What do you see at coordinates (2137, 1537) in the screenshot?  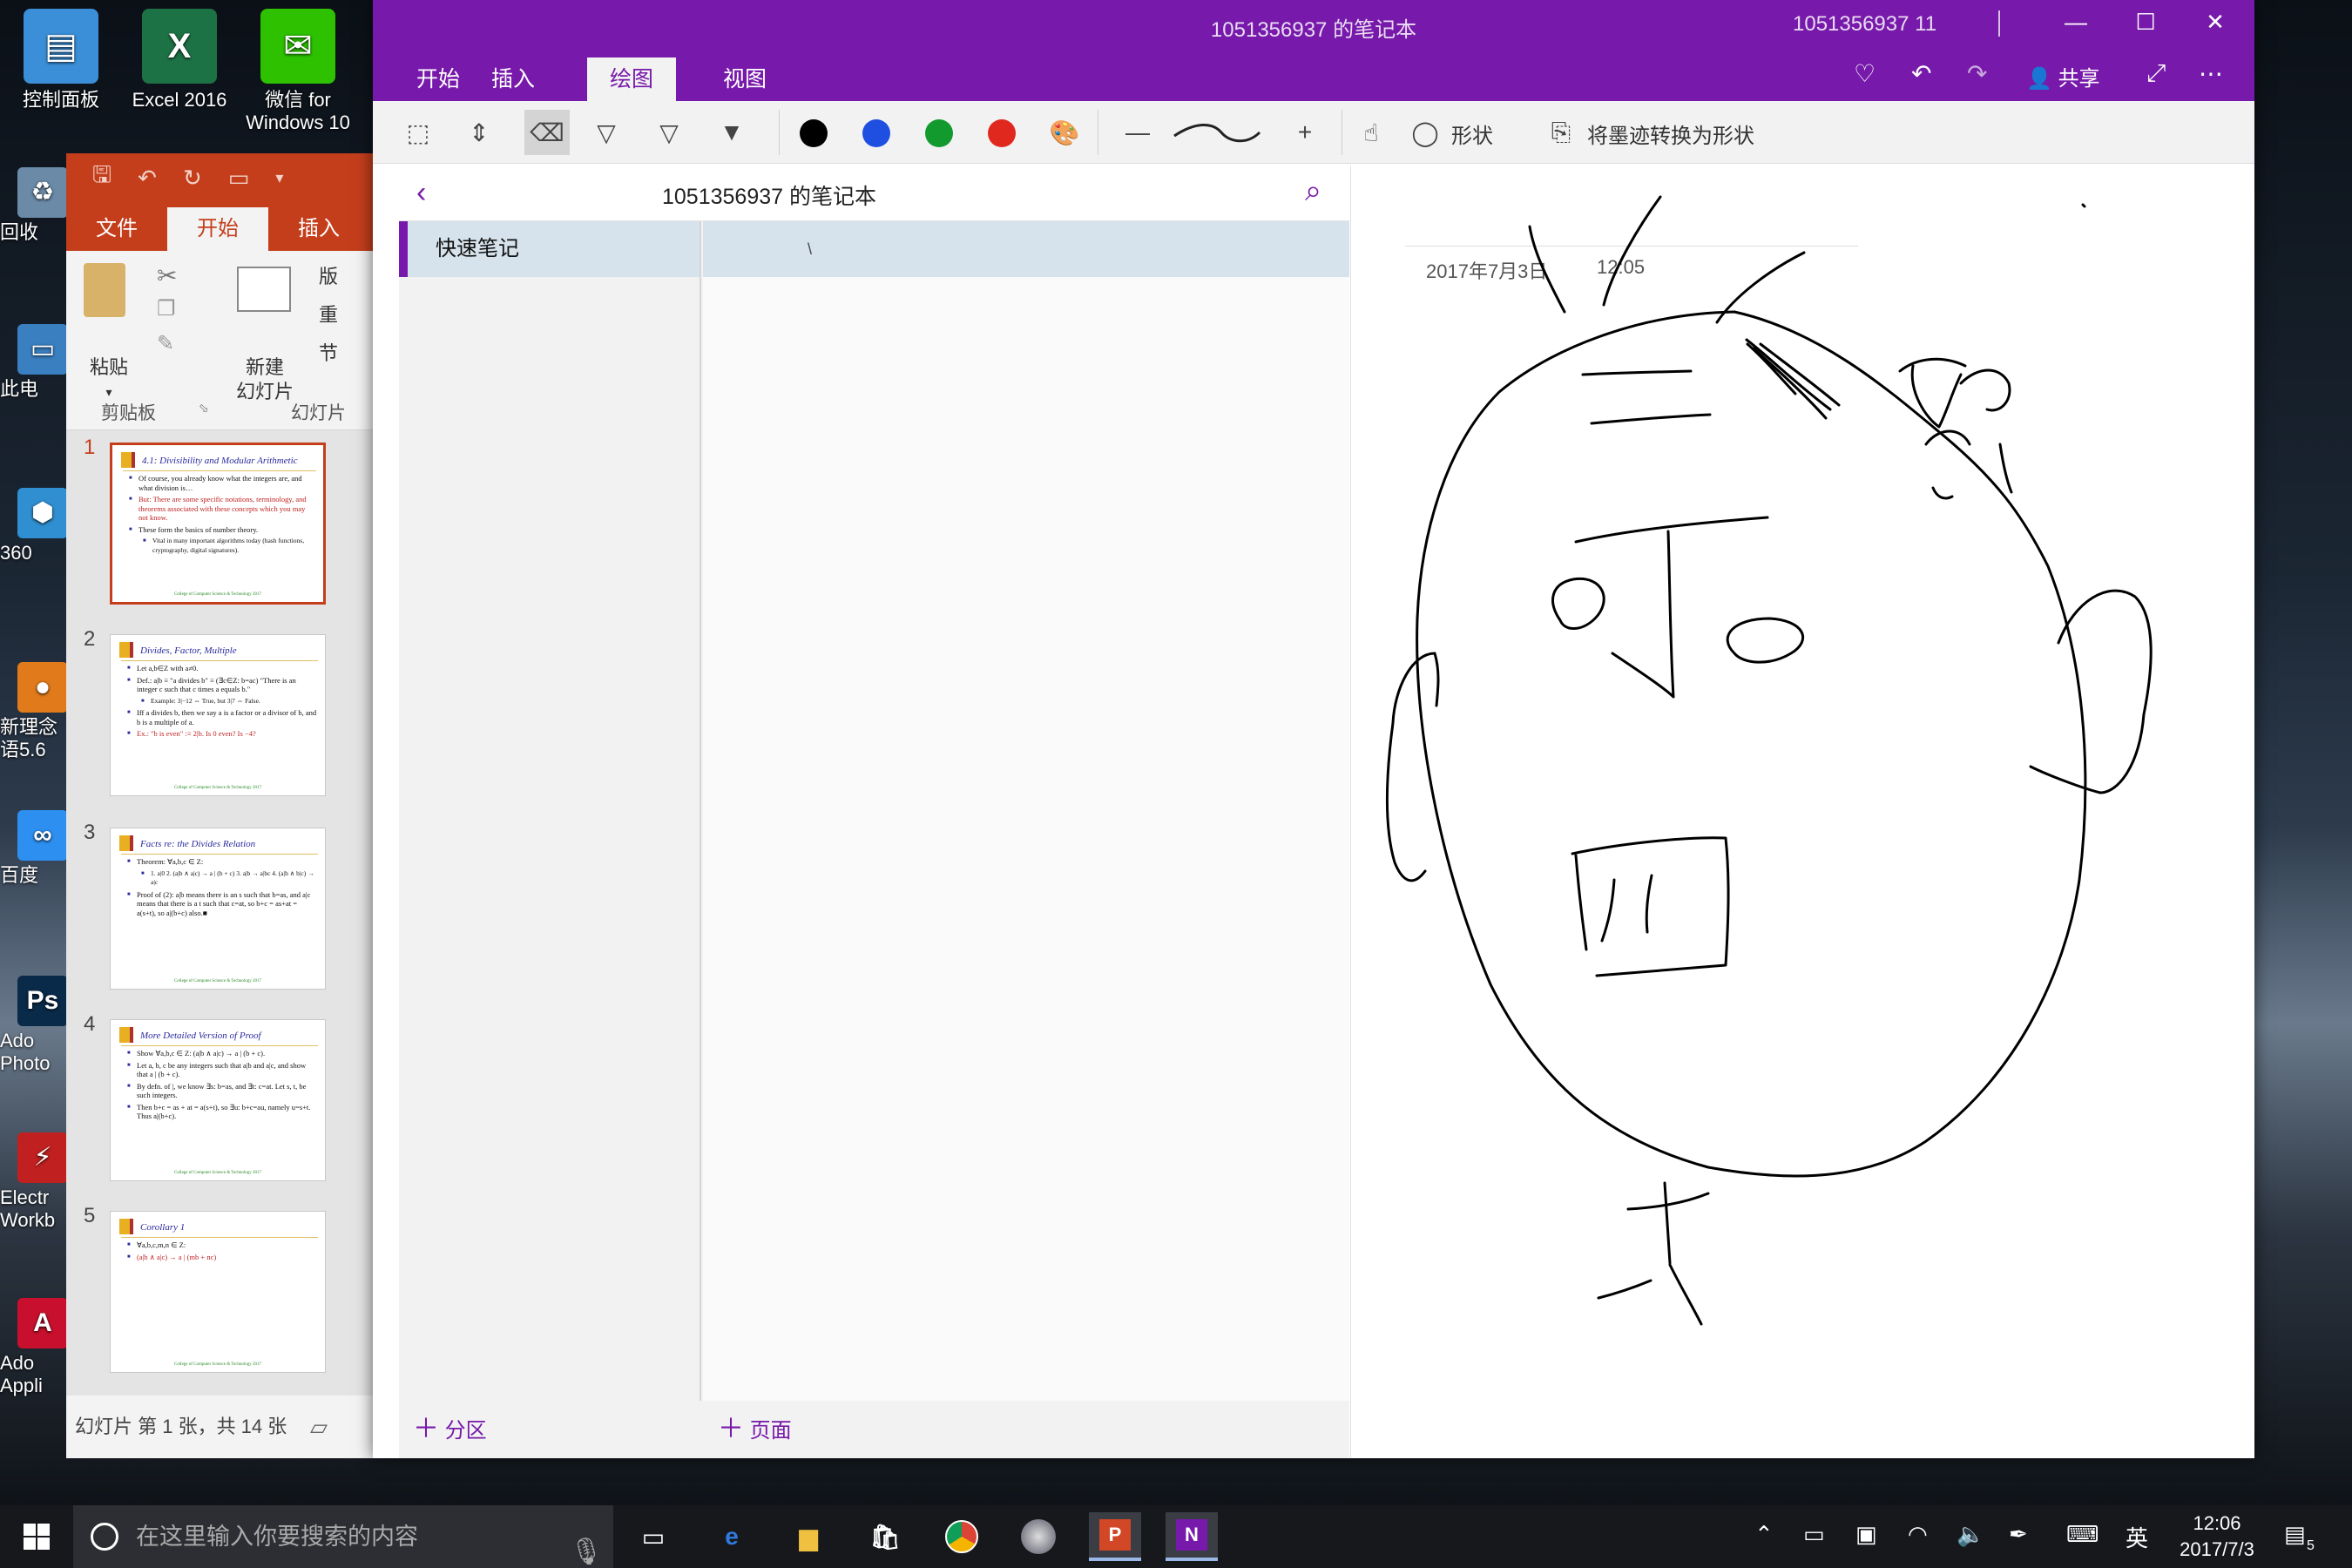 I see `ime-indicator: 英` at bounding box center [2137, 1537].